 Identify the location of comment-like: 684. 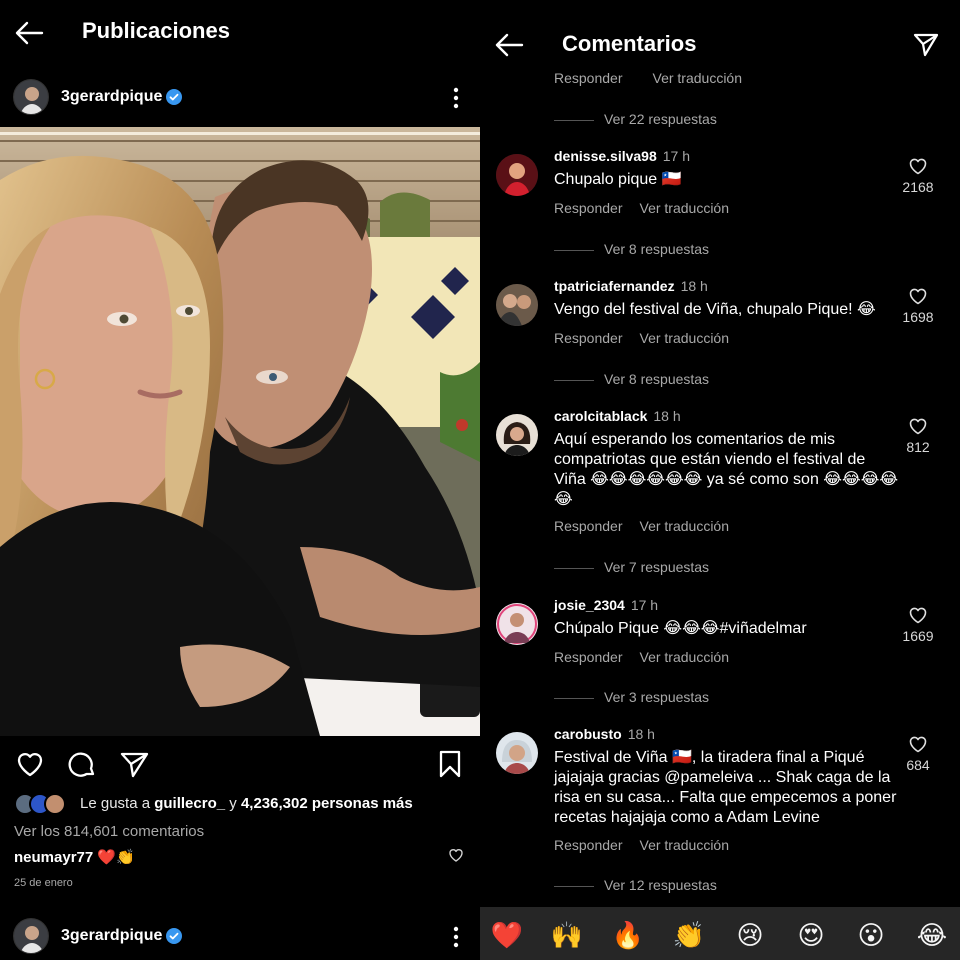
(918, 753).